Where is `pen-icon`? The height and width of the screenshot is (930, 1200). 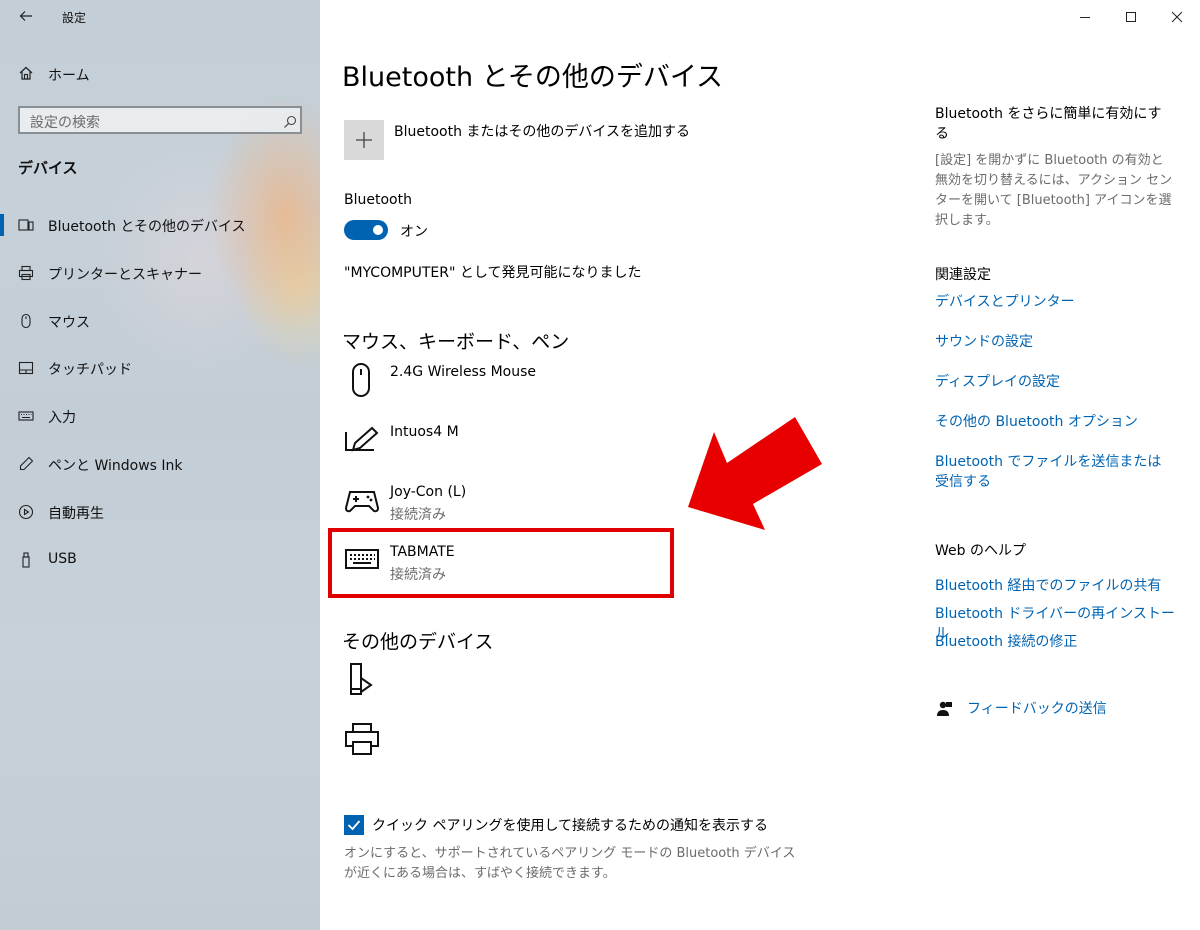
pen-icon is located at coordinates (26, 464).